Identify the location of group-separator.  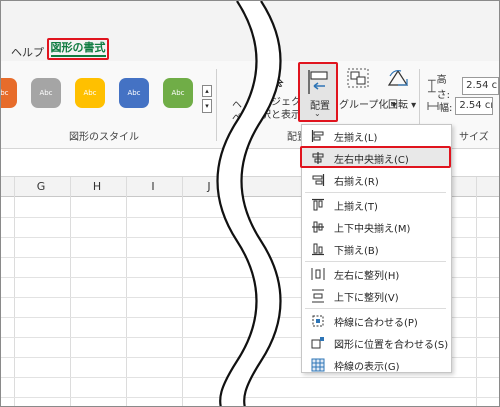
(216, 105).